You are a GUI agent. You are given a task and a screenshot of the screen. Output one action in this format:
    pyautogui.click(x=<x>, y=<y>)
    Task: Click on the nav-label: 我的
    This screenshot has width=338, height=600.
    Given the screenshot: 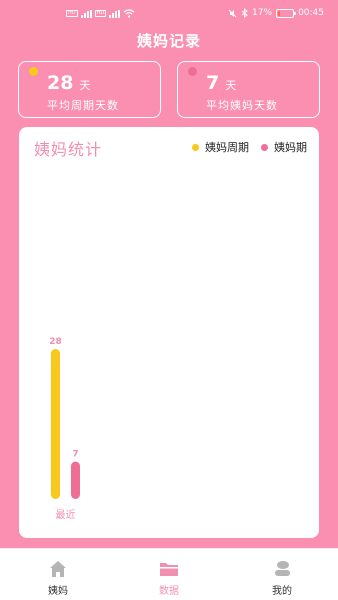 What is the action you would take?
    pyautogui.click(x=282, y=591)
    